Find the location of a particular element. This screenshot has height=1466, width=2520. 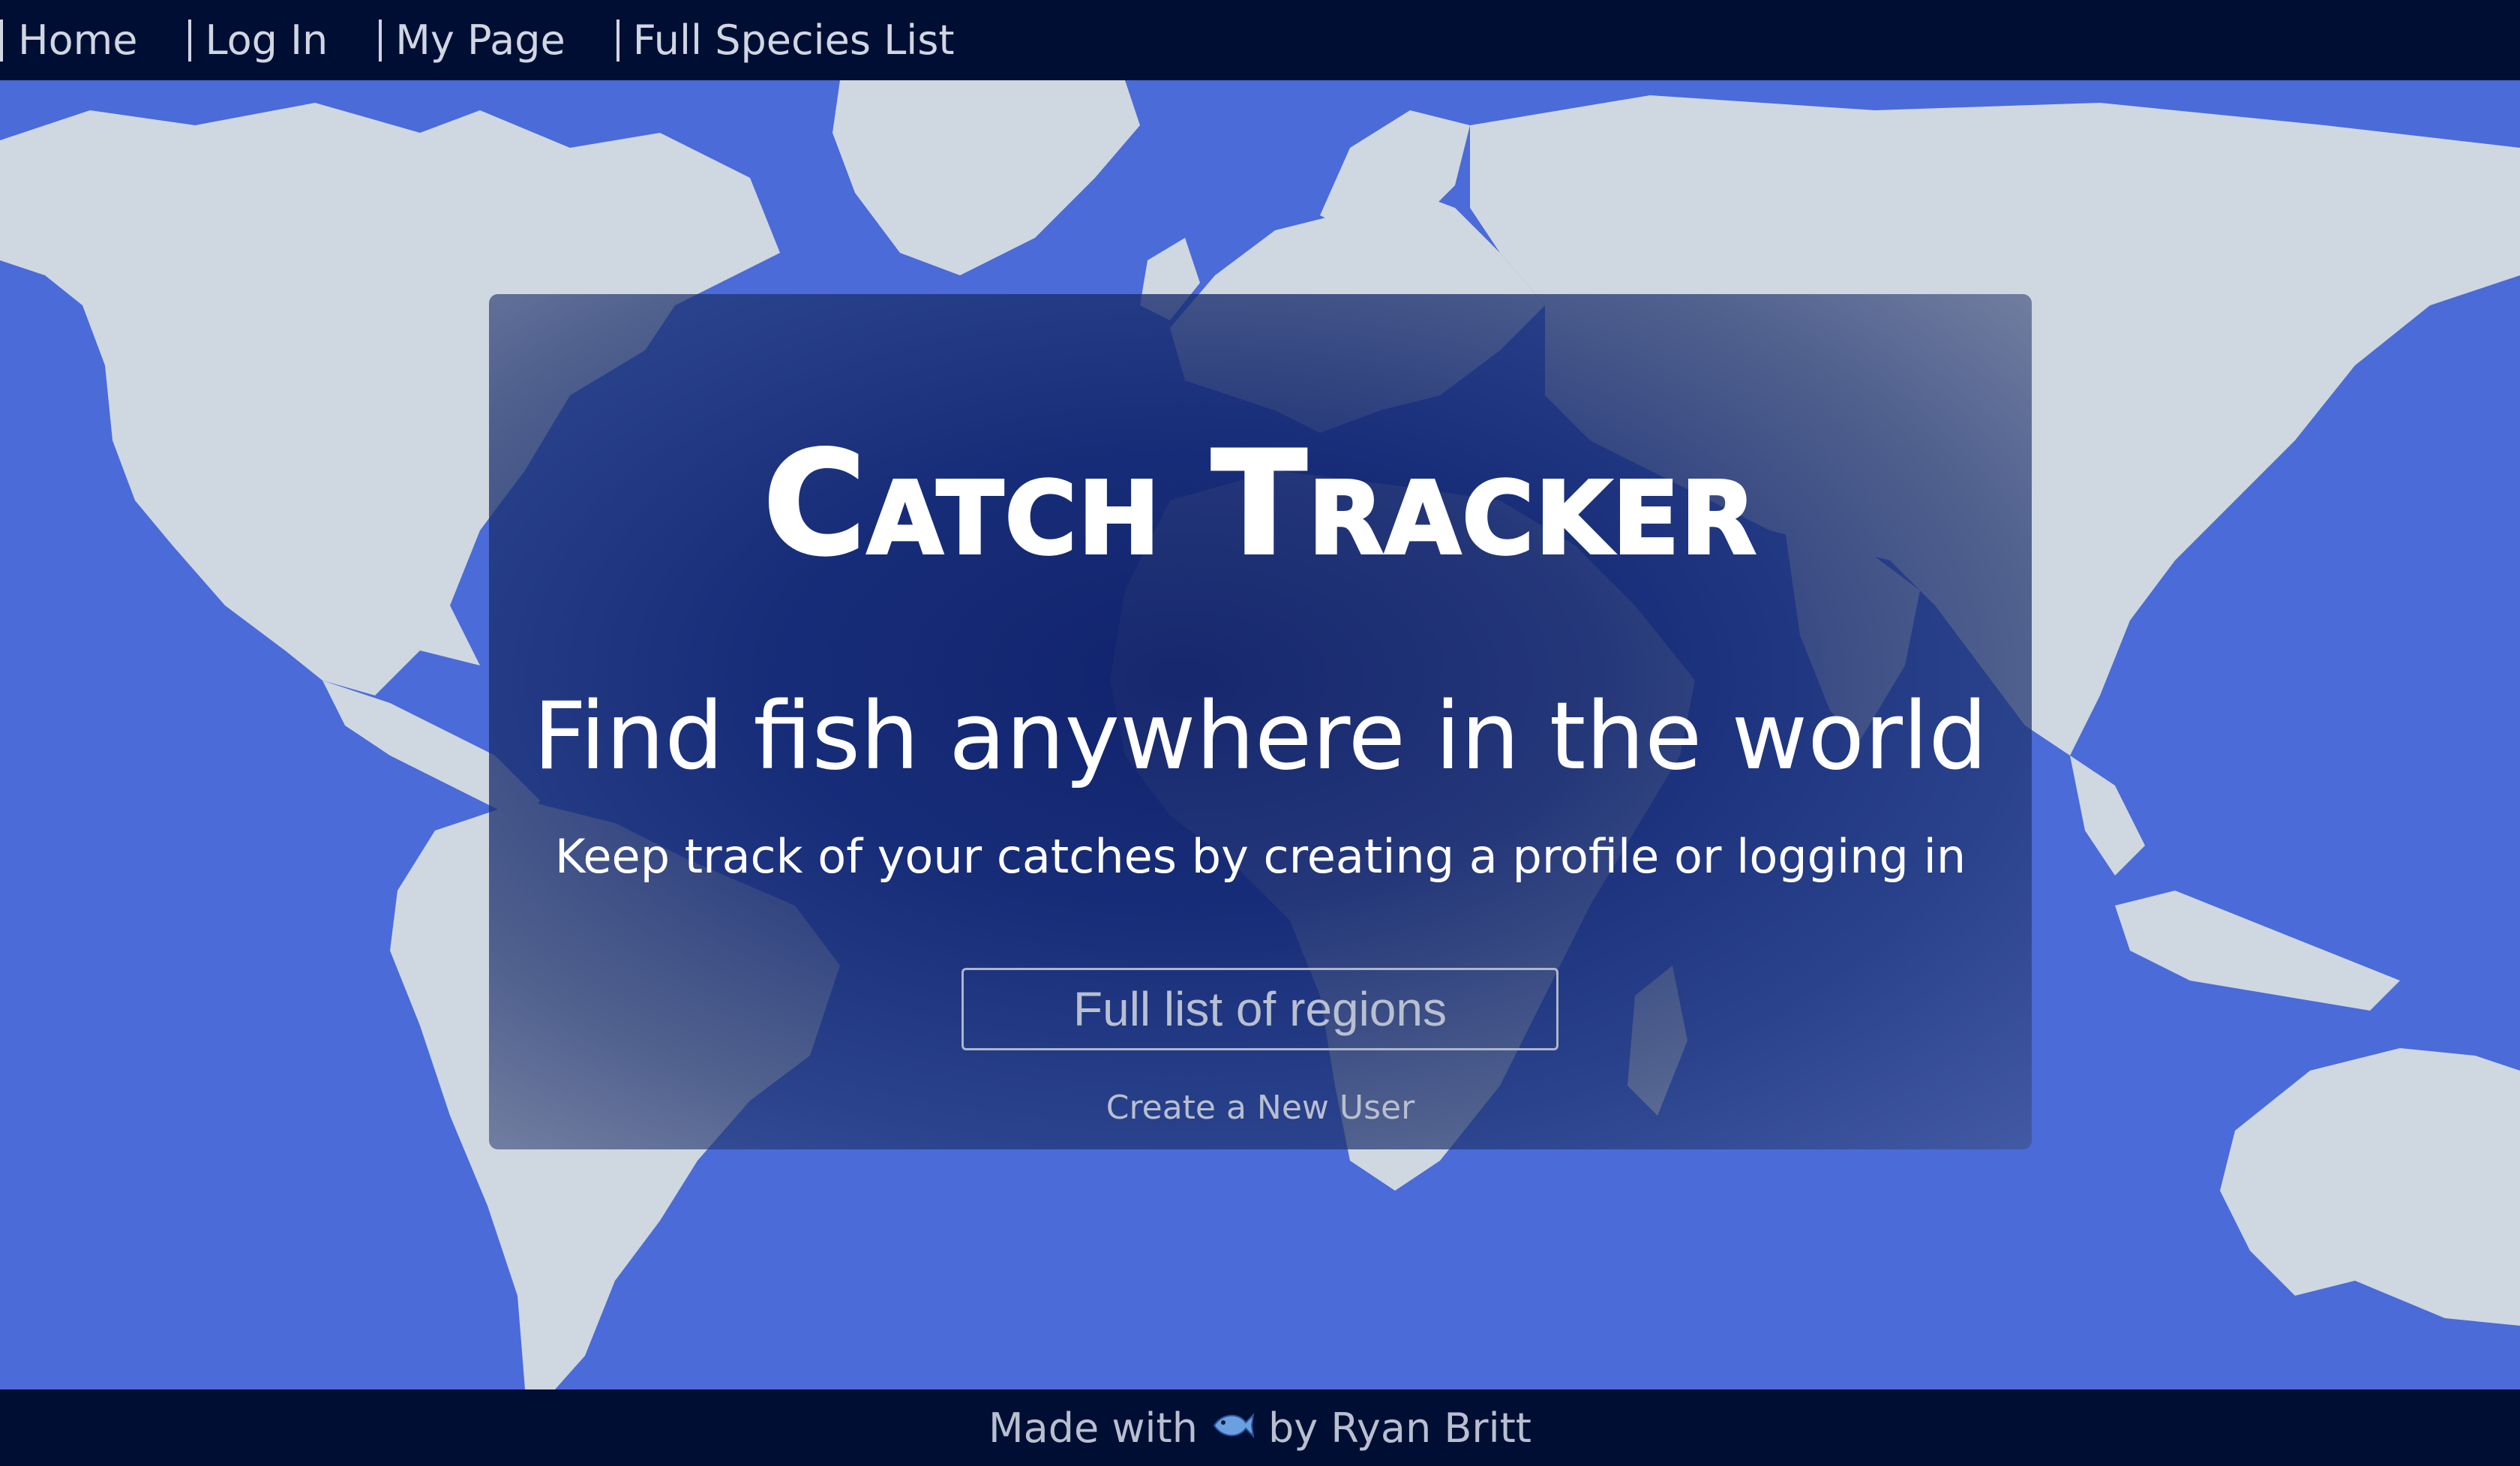

app-title: Catch Tracker is located at coordinates (1260, 504).